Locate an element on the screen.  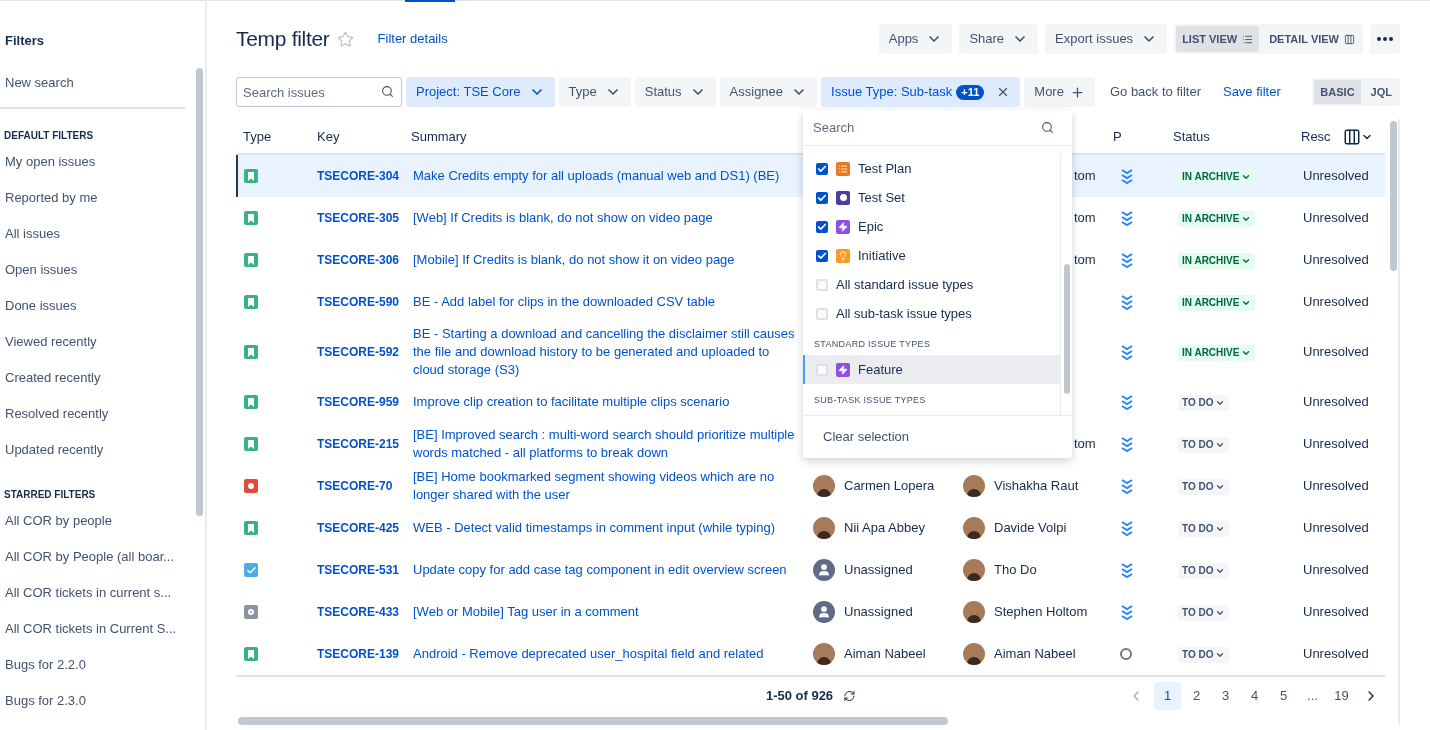
view-toggle: LIST VIEW is located at coordinates (1218, 39).